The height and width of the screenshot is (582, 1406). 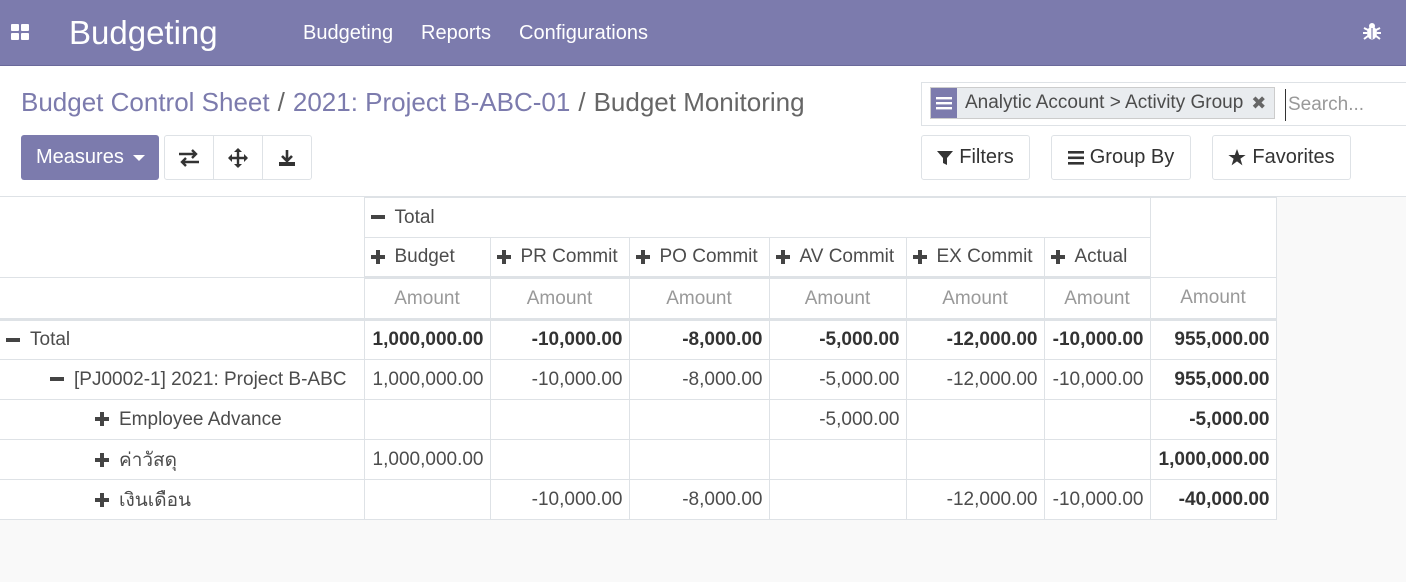 What do you see at coordinates (837, 258) in the screenshot?
I see `pivot-col-header-av-commit: AV Commit` at bounding box center [837, 258].